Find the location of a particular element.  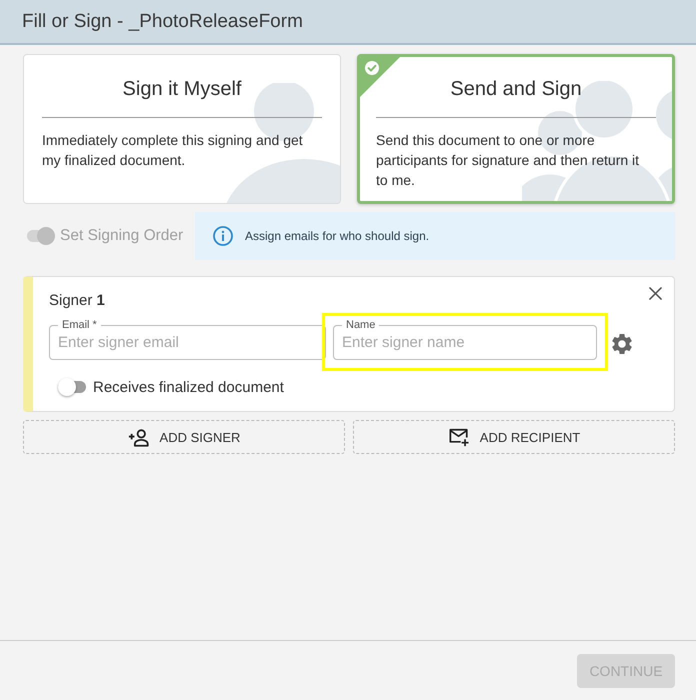

info-text: Assign emails for who should sign. is located at coordinates (337, 236).